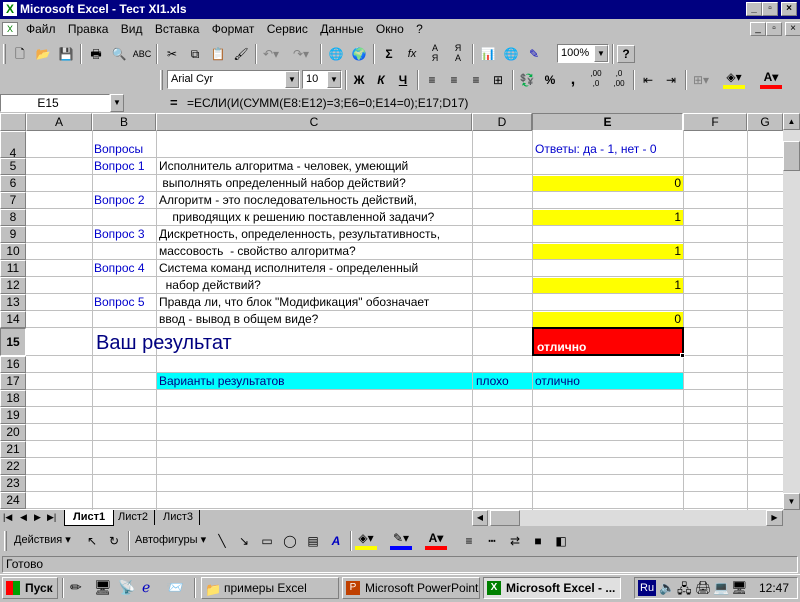  I want to click on font-color-icon: A▾, so click(771, 79).